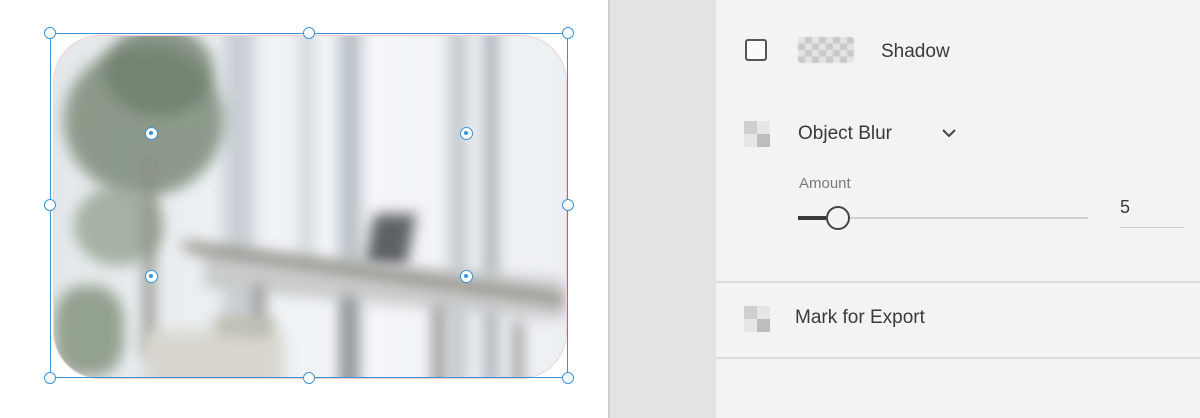 This screenshot has width=1200, height=418. Describe the element at coordinates (151, 276) in the screenshot. I see `corner-radius-handle-bottom-left` at that location.